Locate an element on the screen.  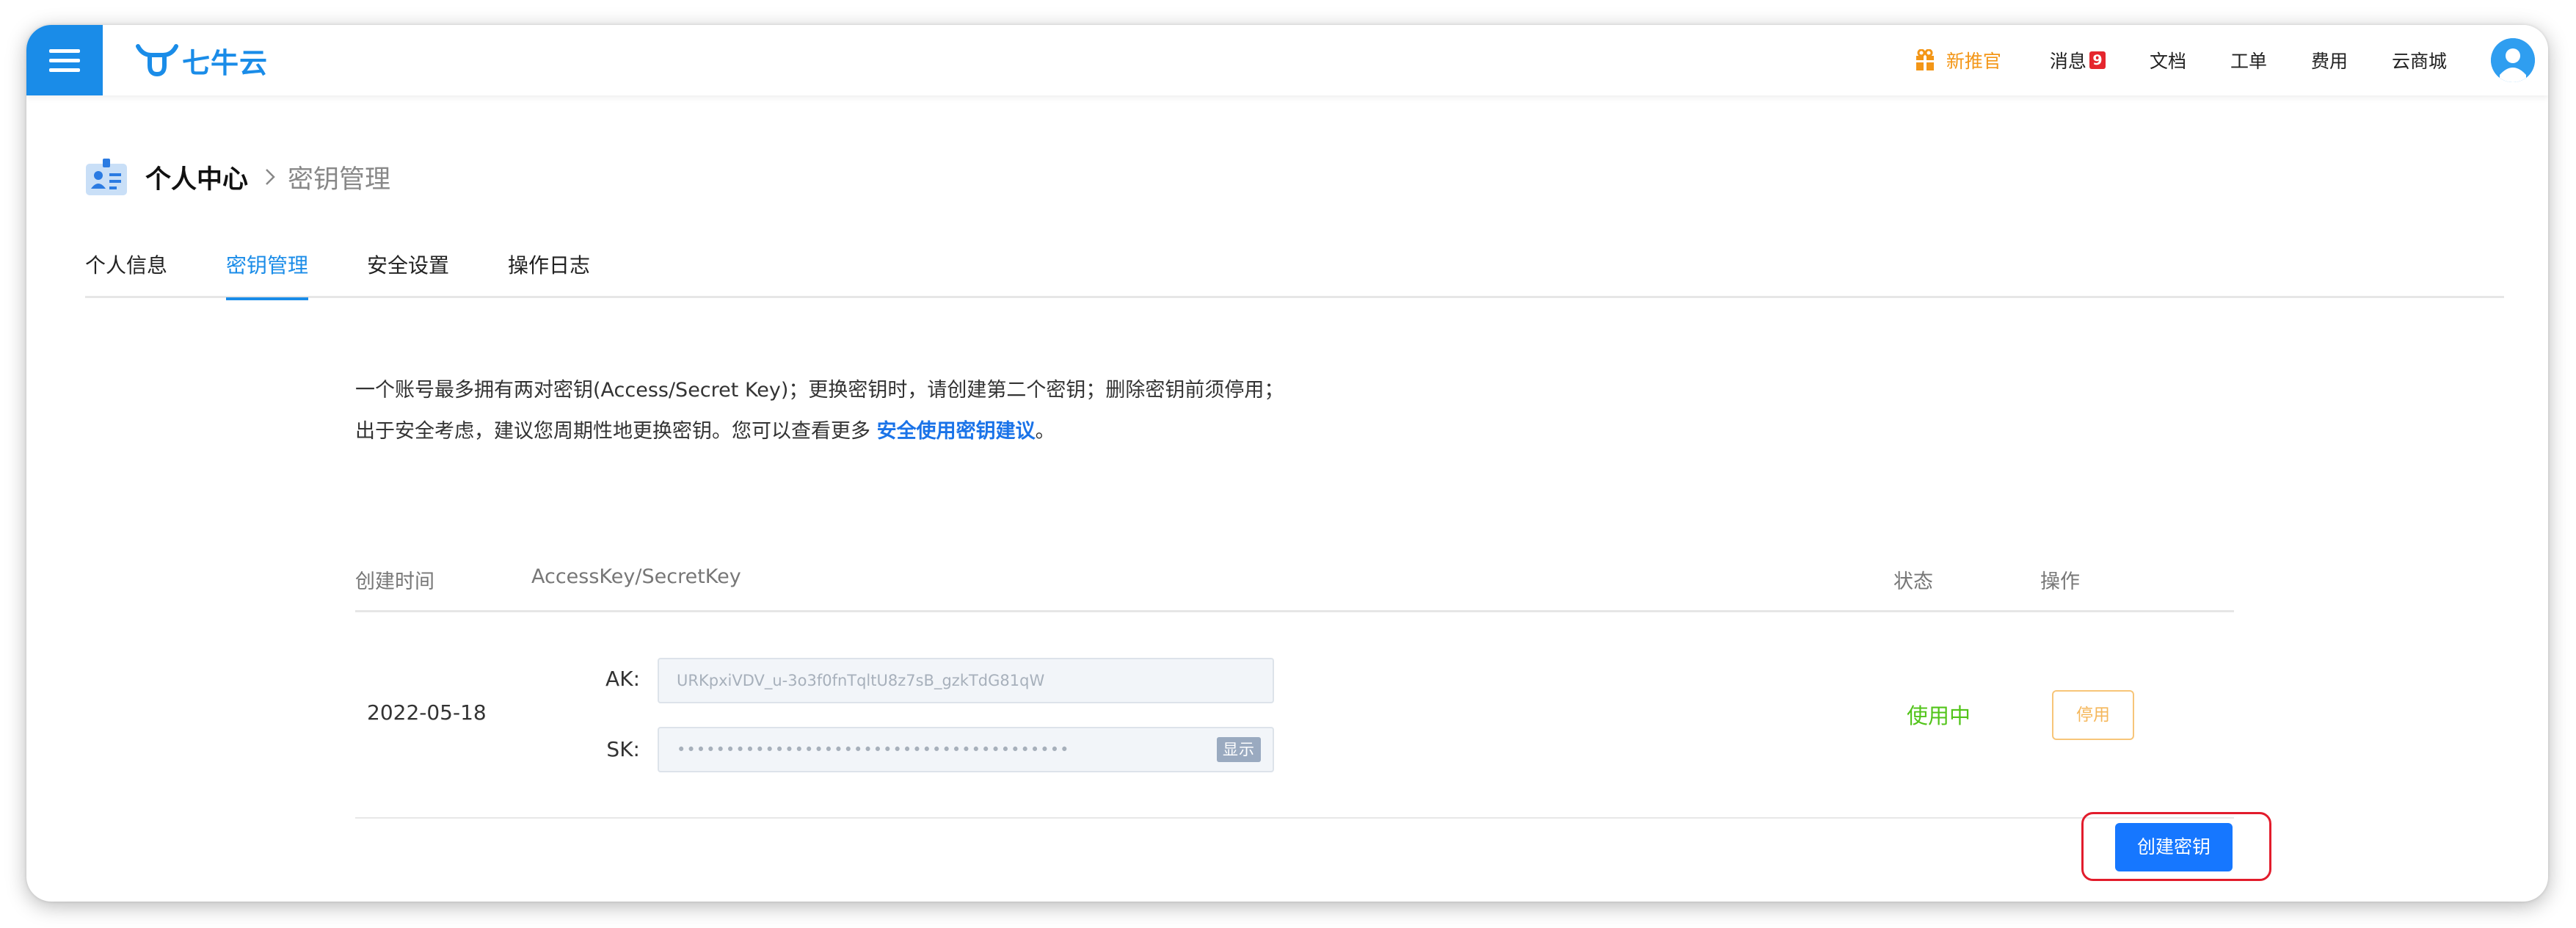
tab-operation-log: 操作日志 is located at coordinates (549, 271).